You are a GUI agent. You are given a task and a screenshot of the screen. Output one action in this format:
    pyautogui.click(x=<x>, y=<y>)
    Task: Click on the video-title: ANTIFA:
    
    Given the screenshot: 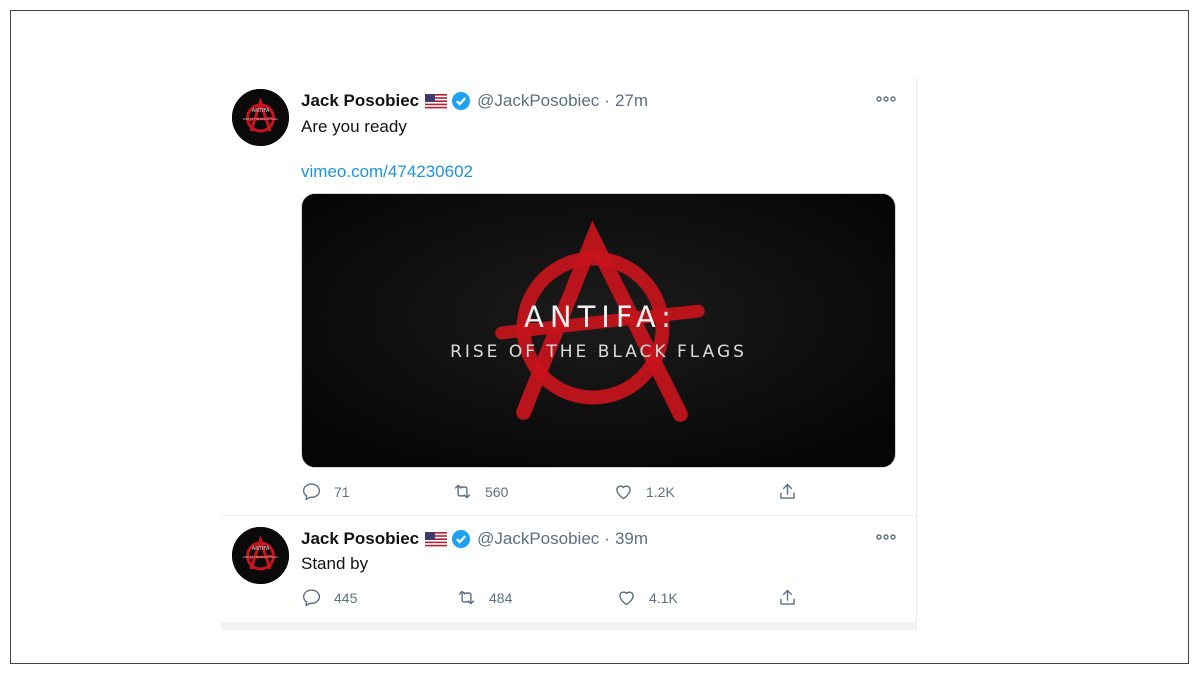 What is the action you would take?
    pyautogui.click(x=600, y=317)
    